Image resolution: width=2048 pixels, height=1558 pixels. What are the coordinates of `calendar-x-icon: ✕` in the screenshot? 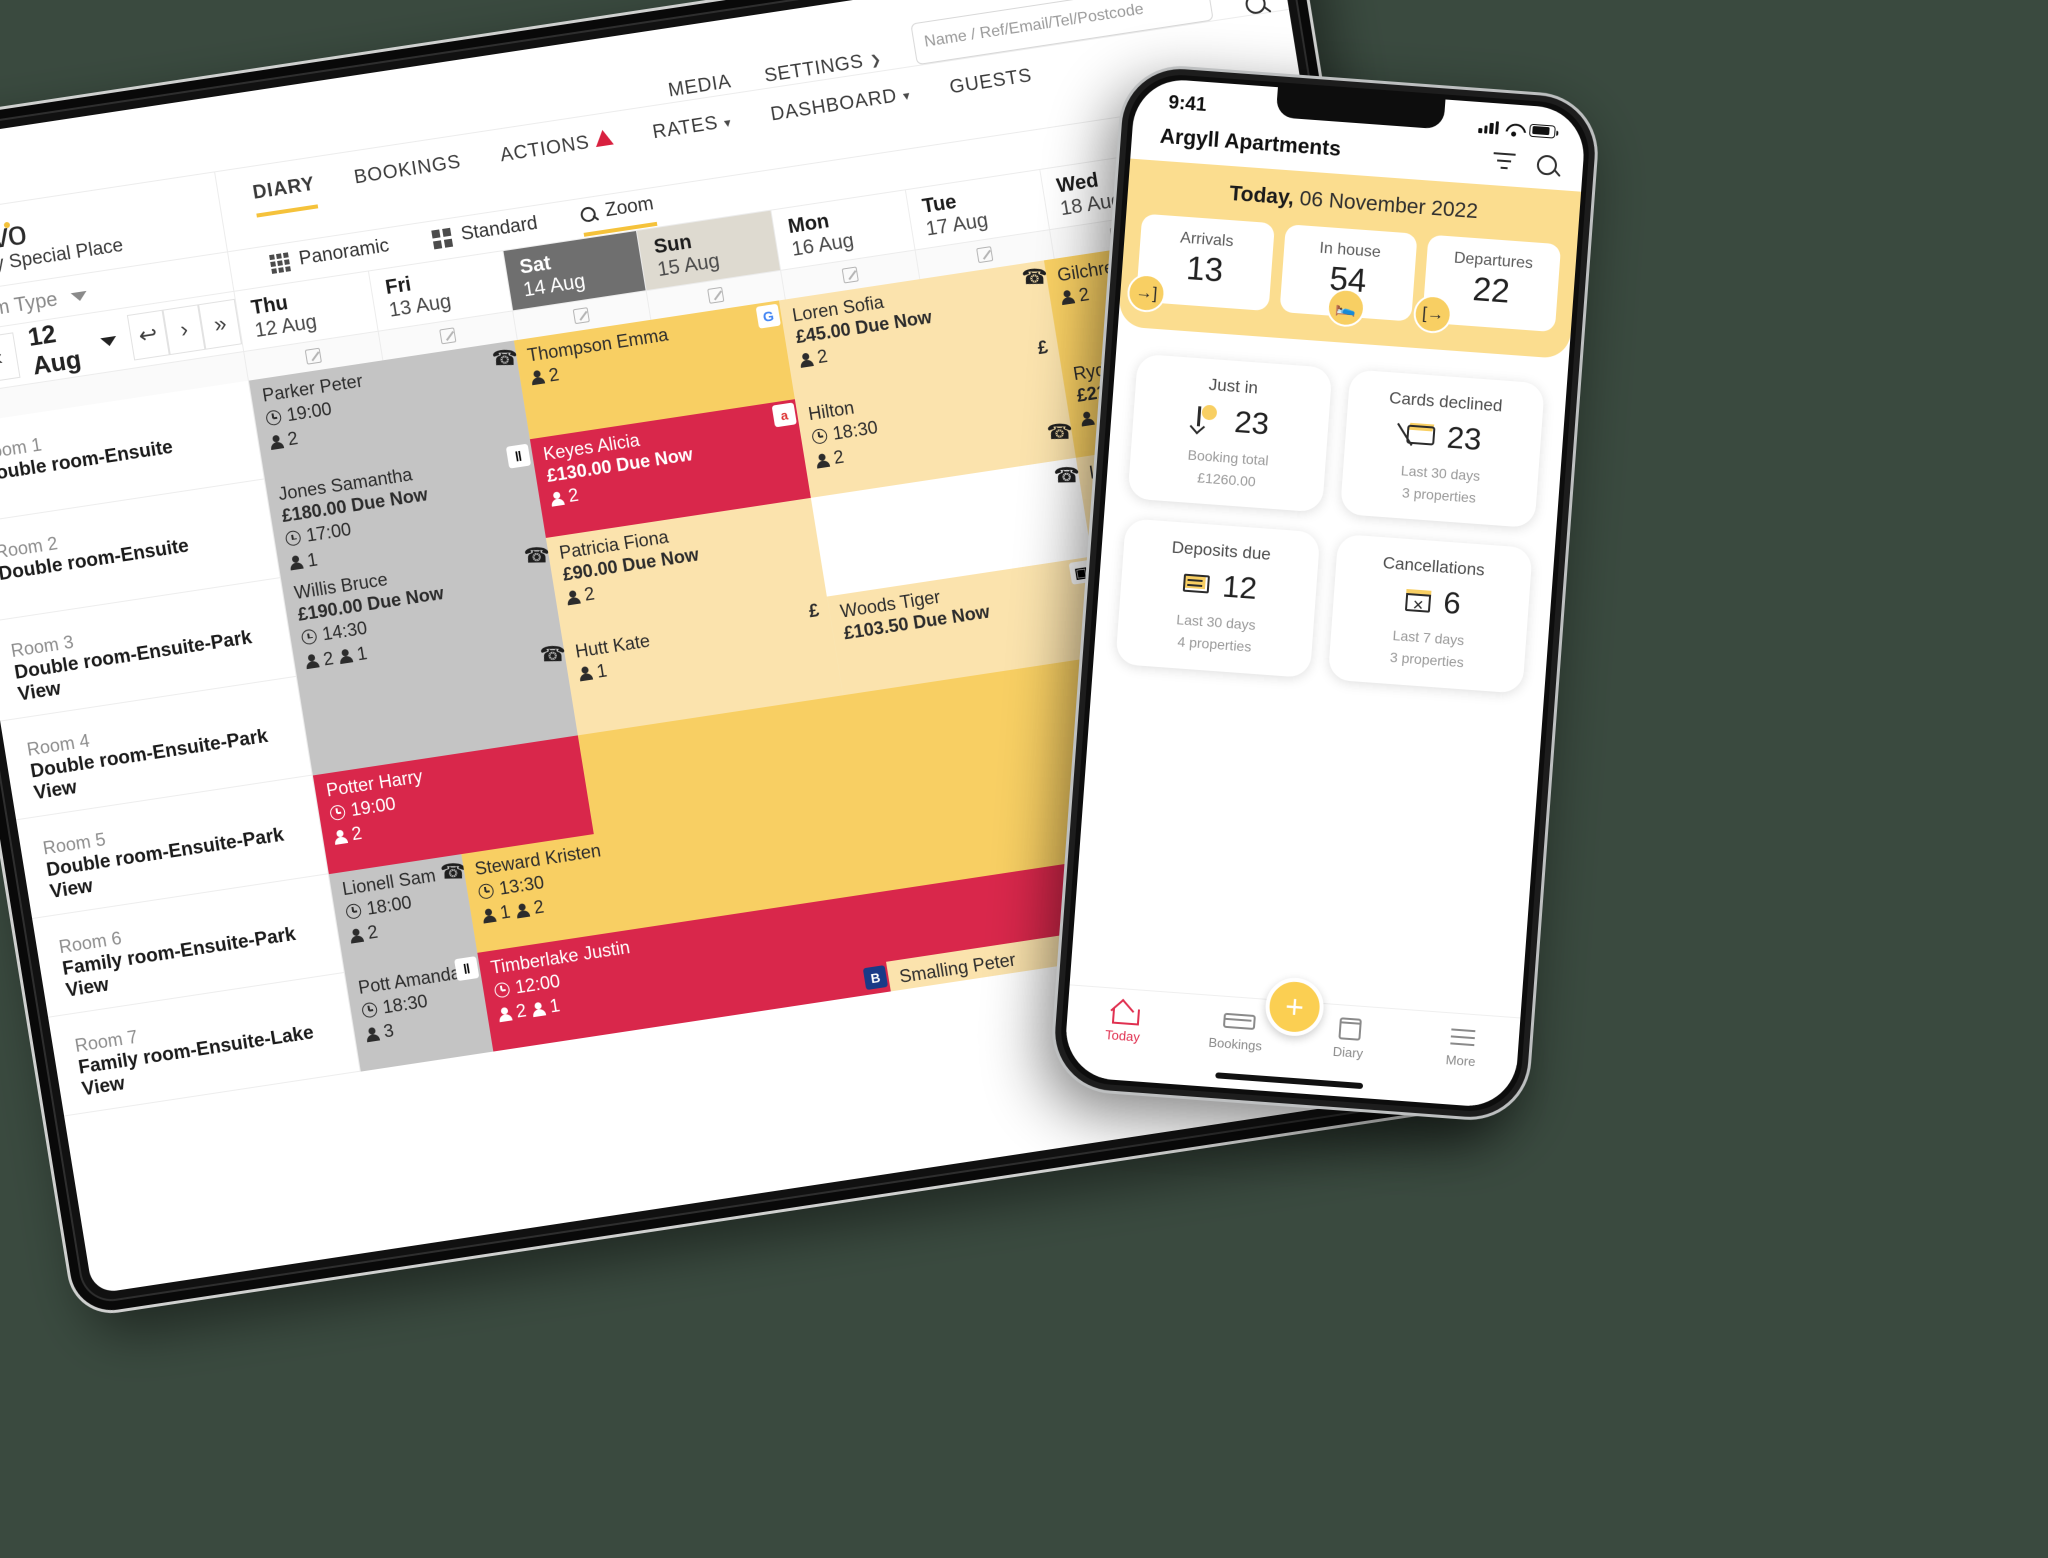 It's located at (1417, 601).